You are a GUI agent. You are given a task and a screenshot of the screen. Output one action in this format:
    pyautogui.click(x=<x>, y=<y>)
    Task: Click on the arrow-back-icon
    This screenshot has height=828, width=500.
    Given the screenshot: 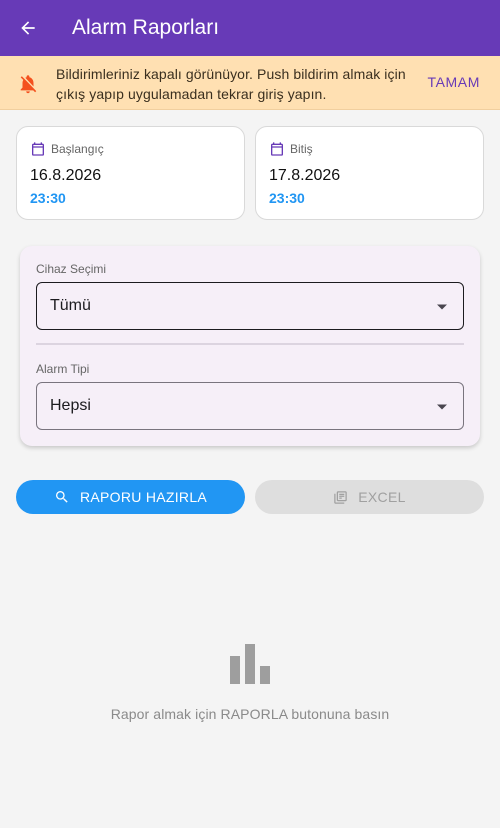 What is the action you would take?
    pyautogui.click(x=28, y=28)
    